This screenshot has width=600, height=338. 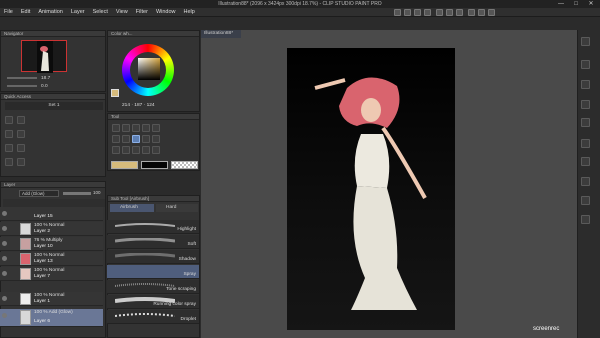 I want to click on selection-icon, so click(x=21, y=148).